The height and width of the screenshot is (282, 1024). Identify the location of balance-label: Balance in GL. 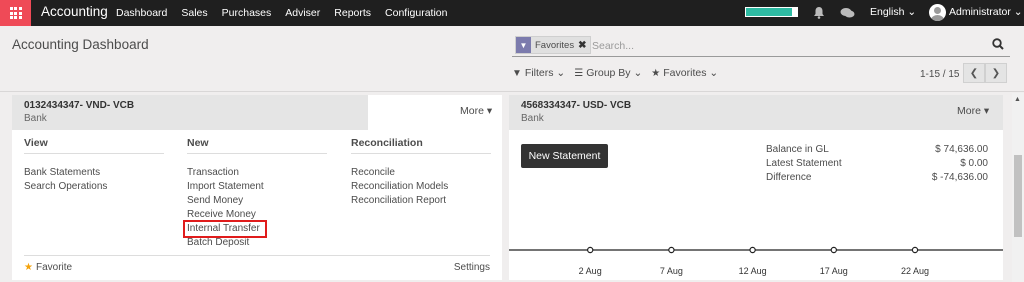
(797, 150).